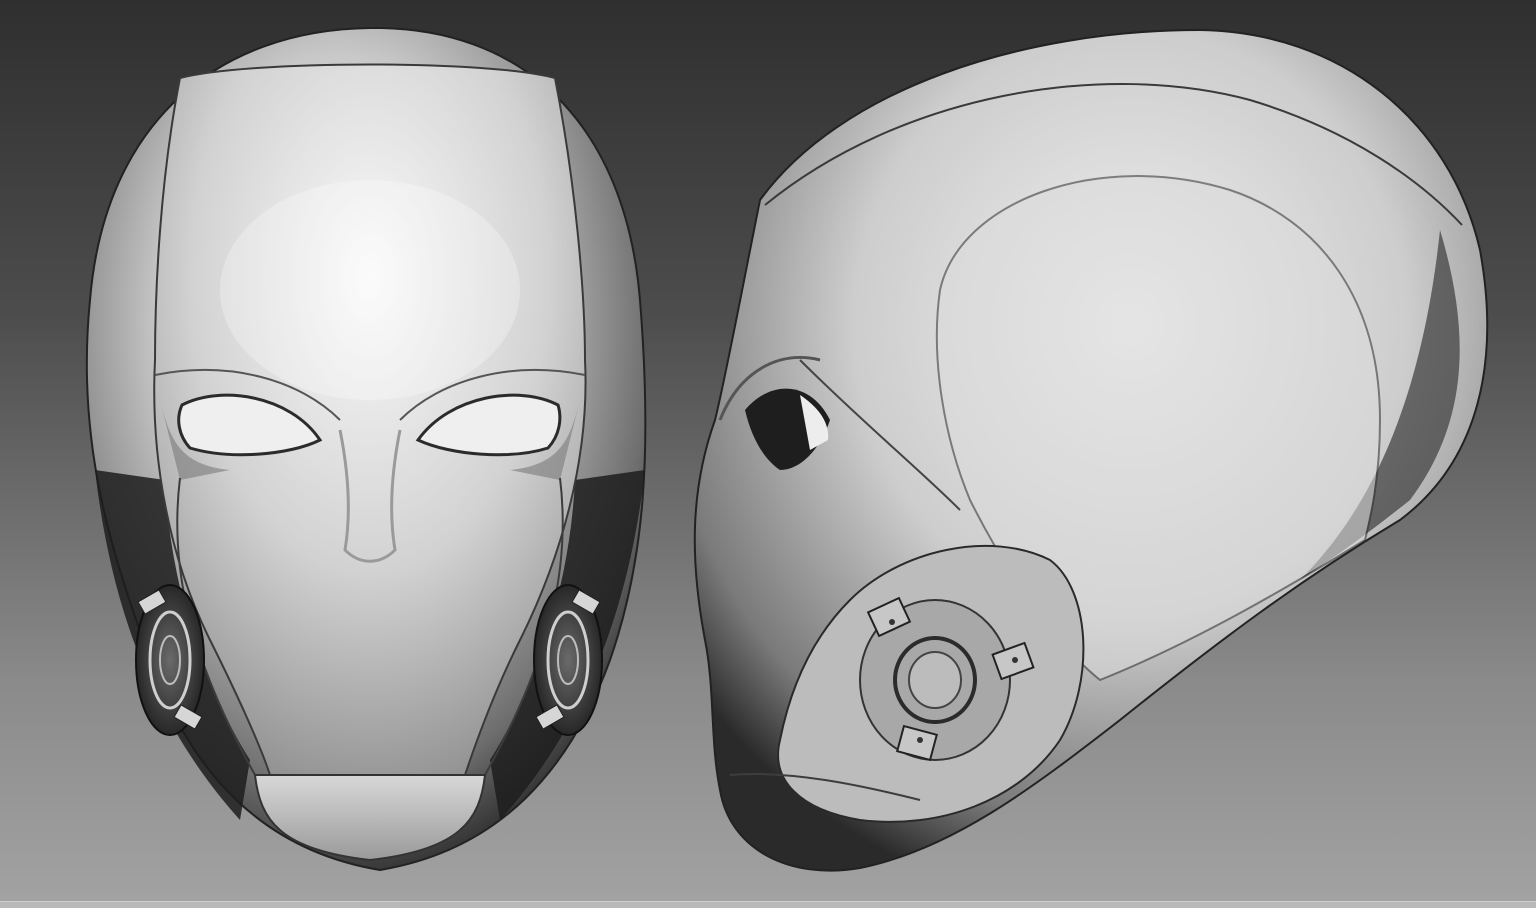 This screenshot has height=908, width=1536. I want to click on front-forehead-highlight, so click(370, 290).